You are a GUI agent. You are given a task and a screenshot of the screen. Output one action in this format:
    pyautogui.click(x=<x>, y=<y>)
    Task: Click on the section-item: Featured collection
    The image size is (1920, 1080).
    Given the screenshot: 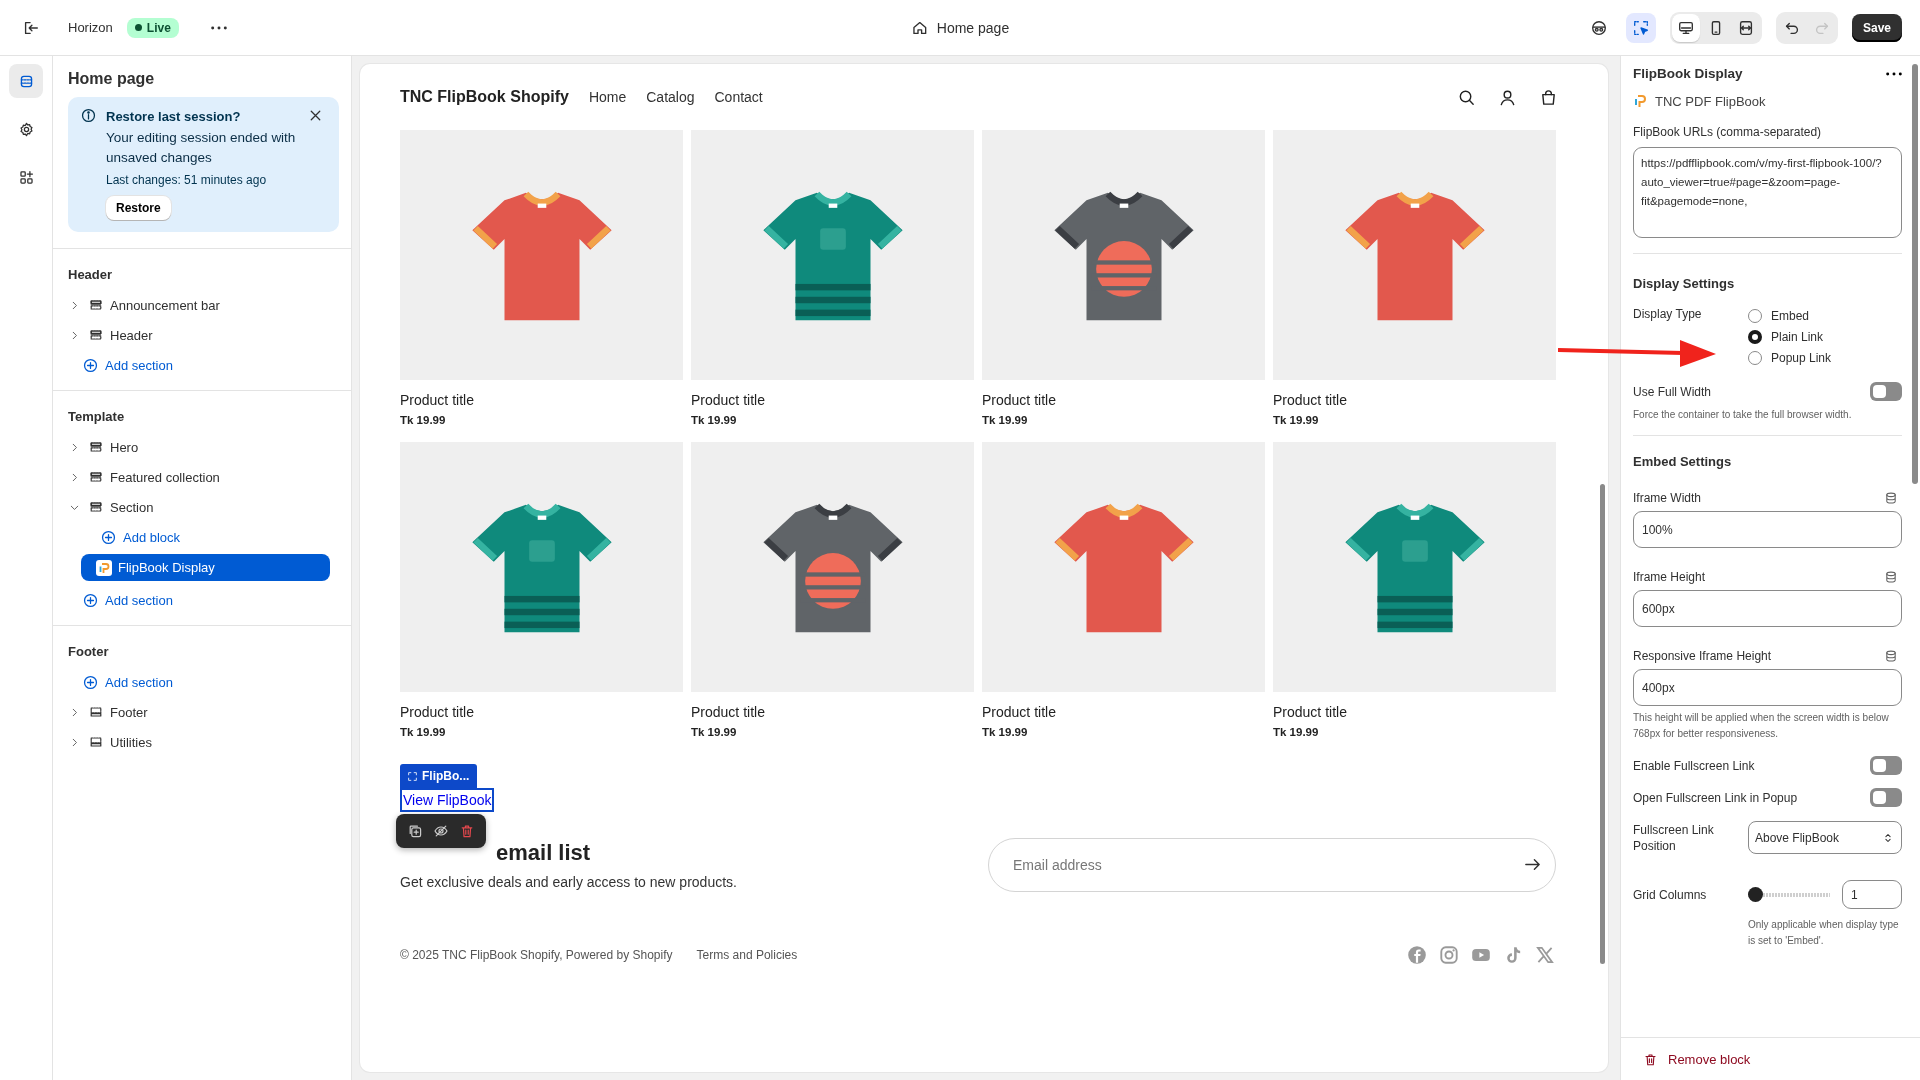 What is the action you would take?
    pyautogui.click(x=203, y=477)
    